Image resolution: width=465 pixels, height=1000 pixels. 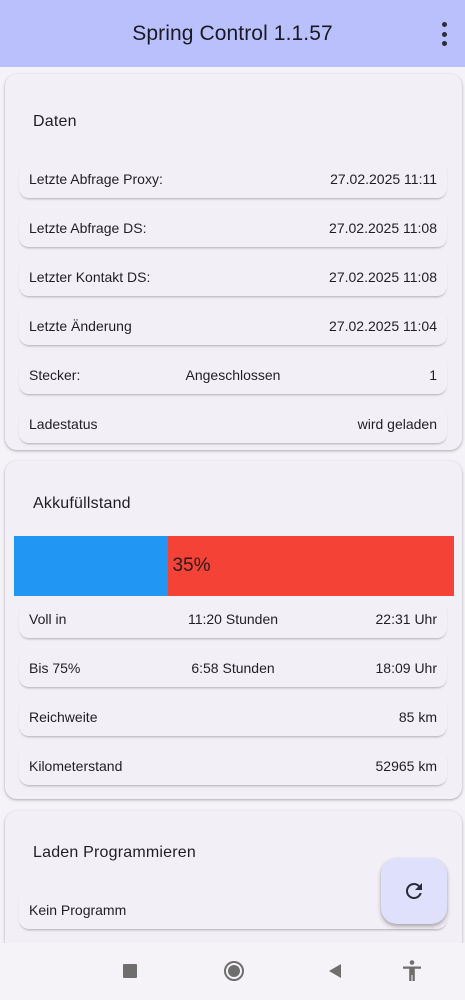 I want to click on app-title: Spring Control 1.1.57, so click(x=232, y=33).